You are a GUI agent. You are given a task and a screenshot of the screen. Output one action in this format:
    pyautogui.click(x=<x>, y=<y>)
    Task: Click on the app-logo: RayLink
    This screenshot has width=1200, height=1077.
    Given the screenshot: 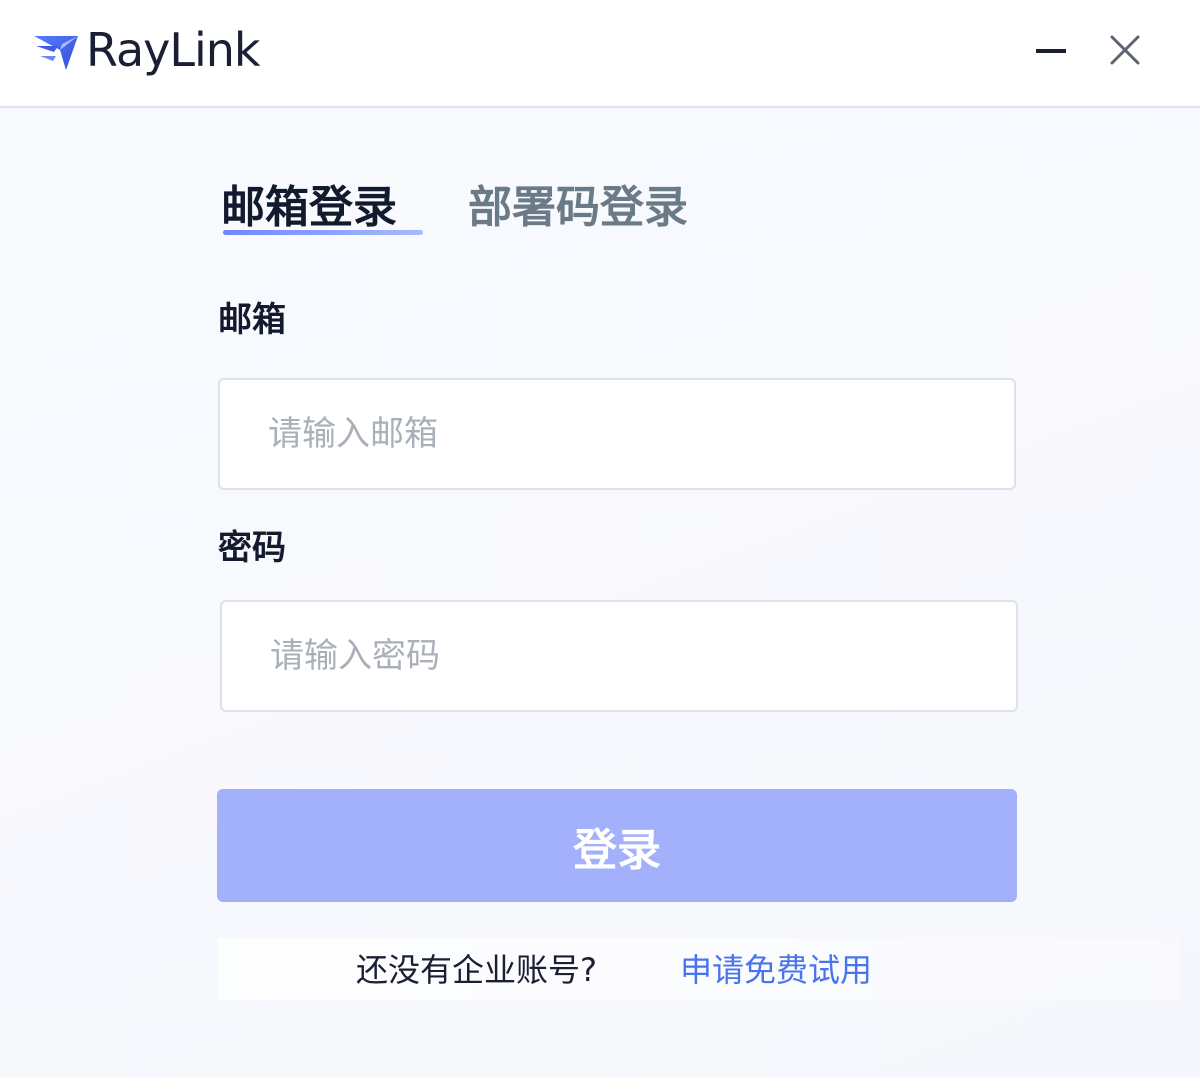 What is the action you would take?
    pyautogui.click(x=146, y=50)
    